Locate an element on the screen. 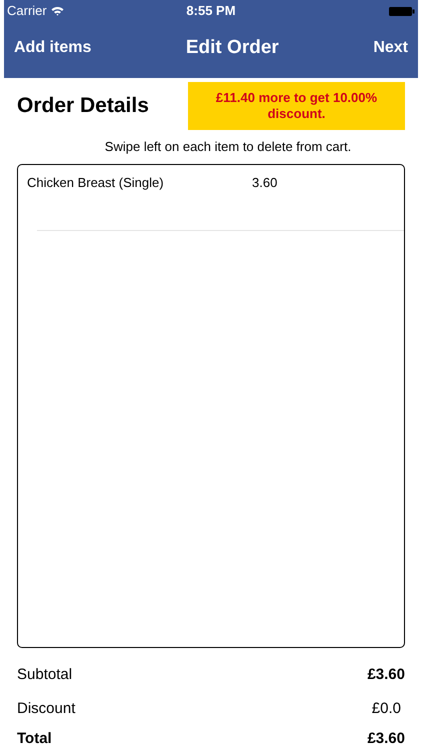  status-time: 8:55 PM is located at coordinates (211, 11).